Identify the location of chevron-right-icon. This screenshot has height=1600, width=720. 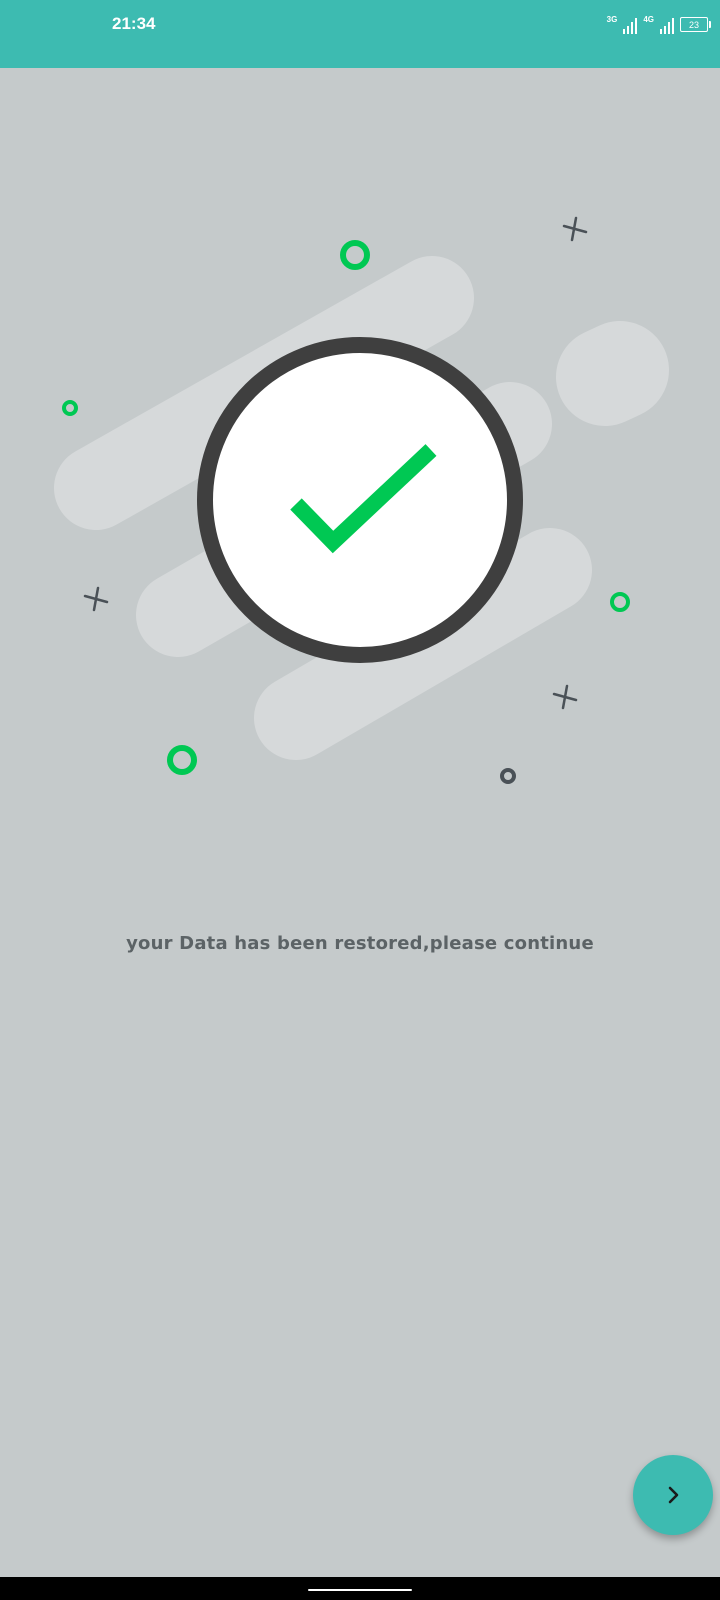
(673, 1495).